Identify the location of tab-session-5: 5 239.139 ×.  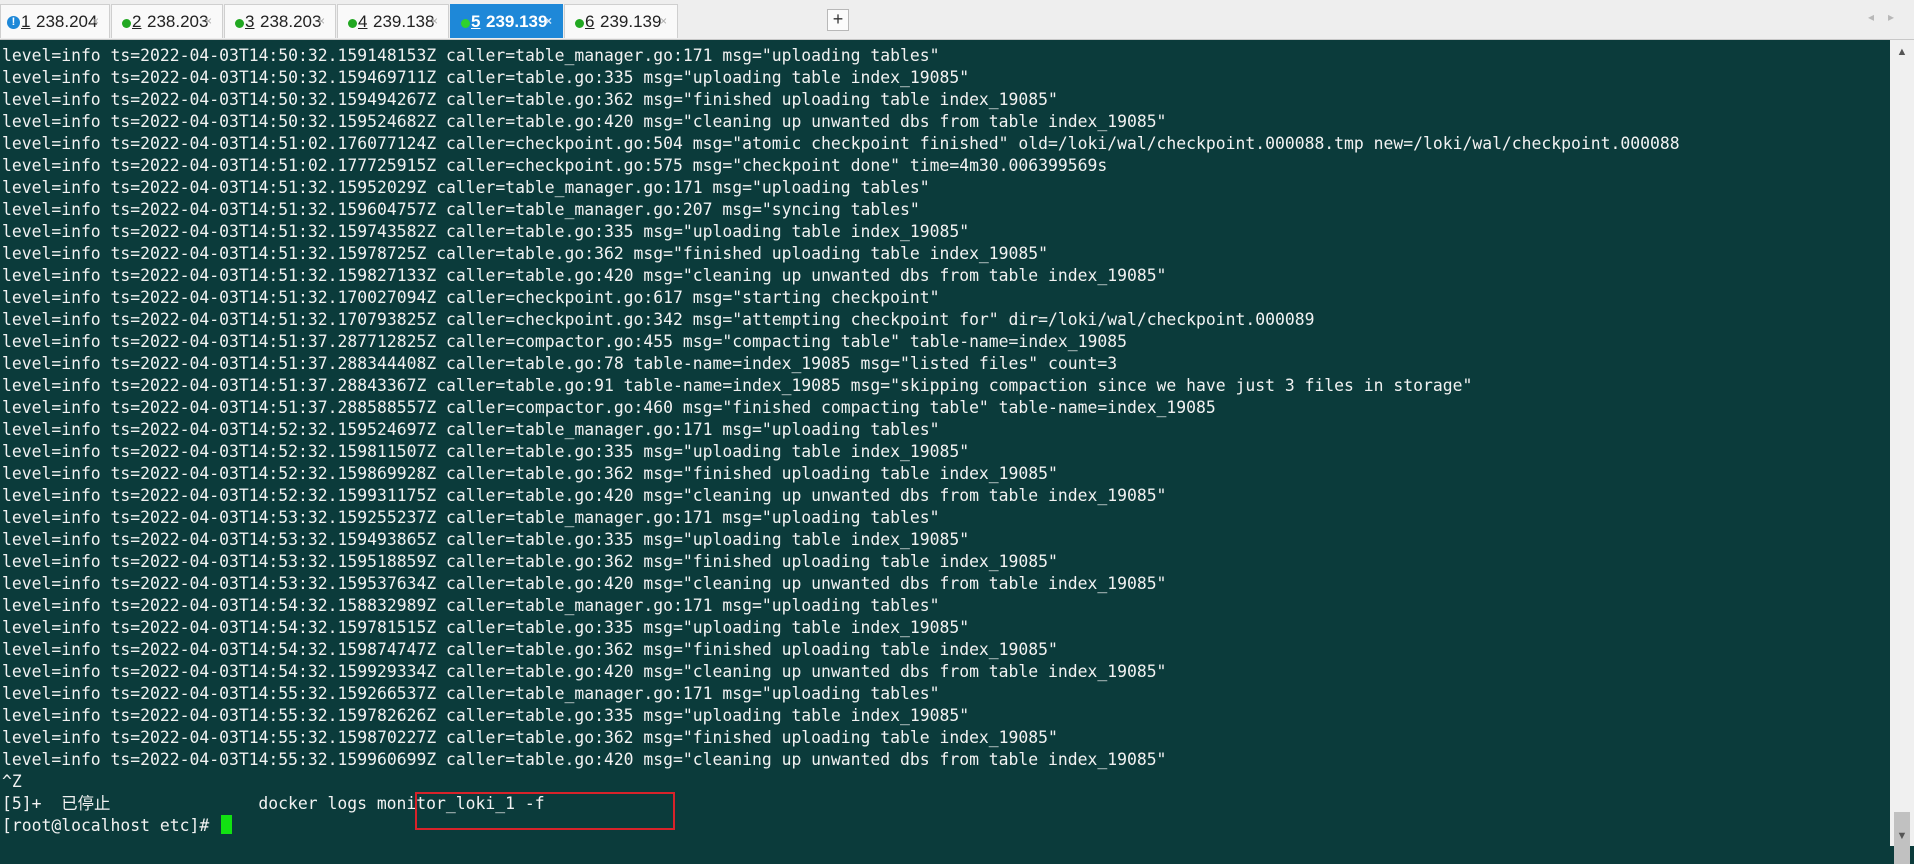
(506, 21).